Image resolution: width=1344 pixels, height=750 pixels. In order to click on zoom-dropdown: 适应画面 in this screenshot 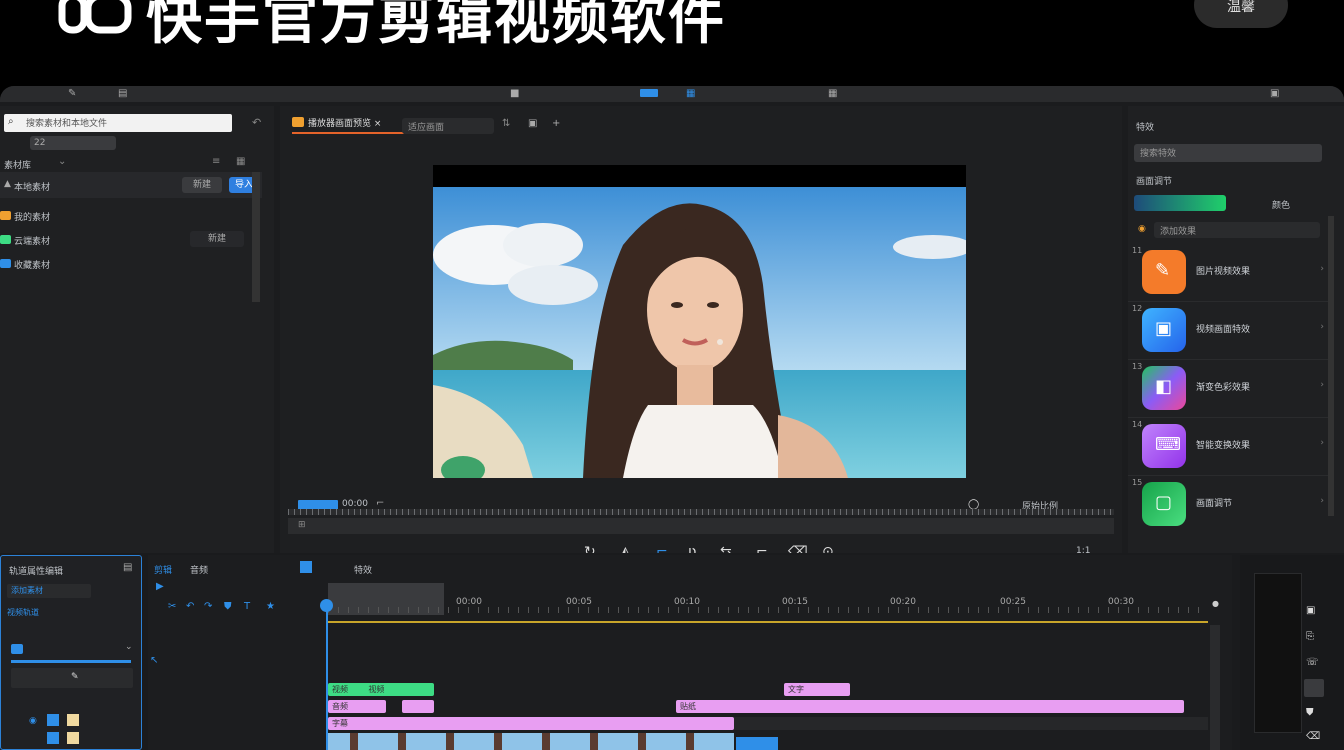, I will do `click(448, 126)`.